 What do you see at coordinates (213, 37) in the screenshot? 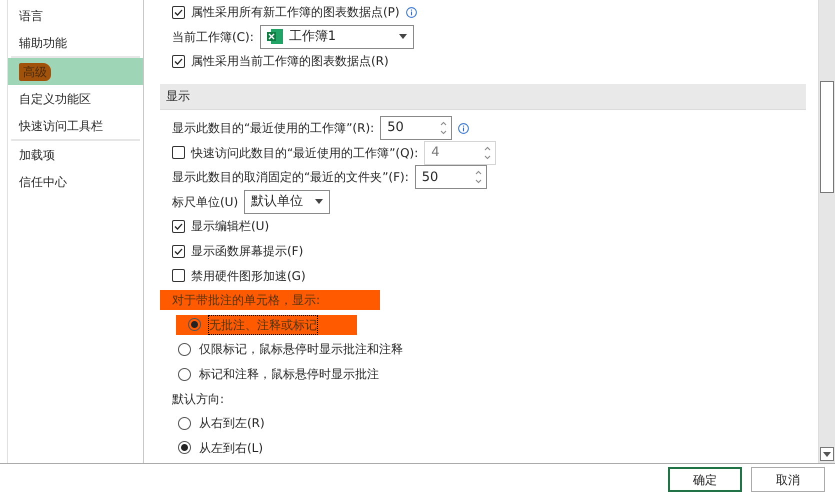
I see `field-label: 当前工作簿(C):` at bounding box center [213, 37].